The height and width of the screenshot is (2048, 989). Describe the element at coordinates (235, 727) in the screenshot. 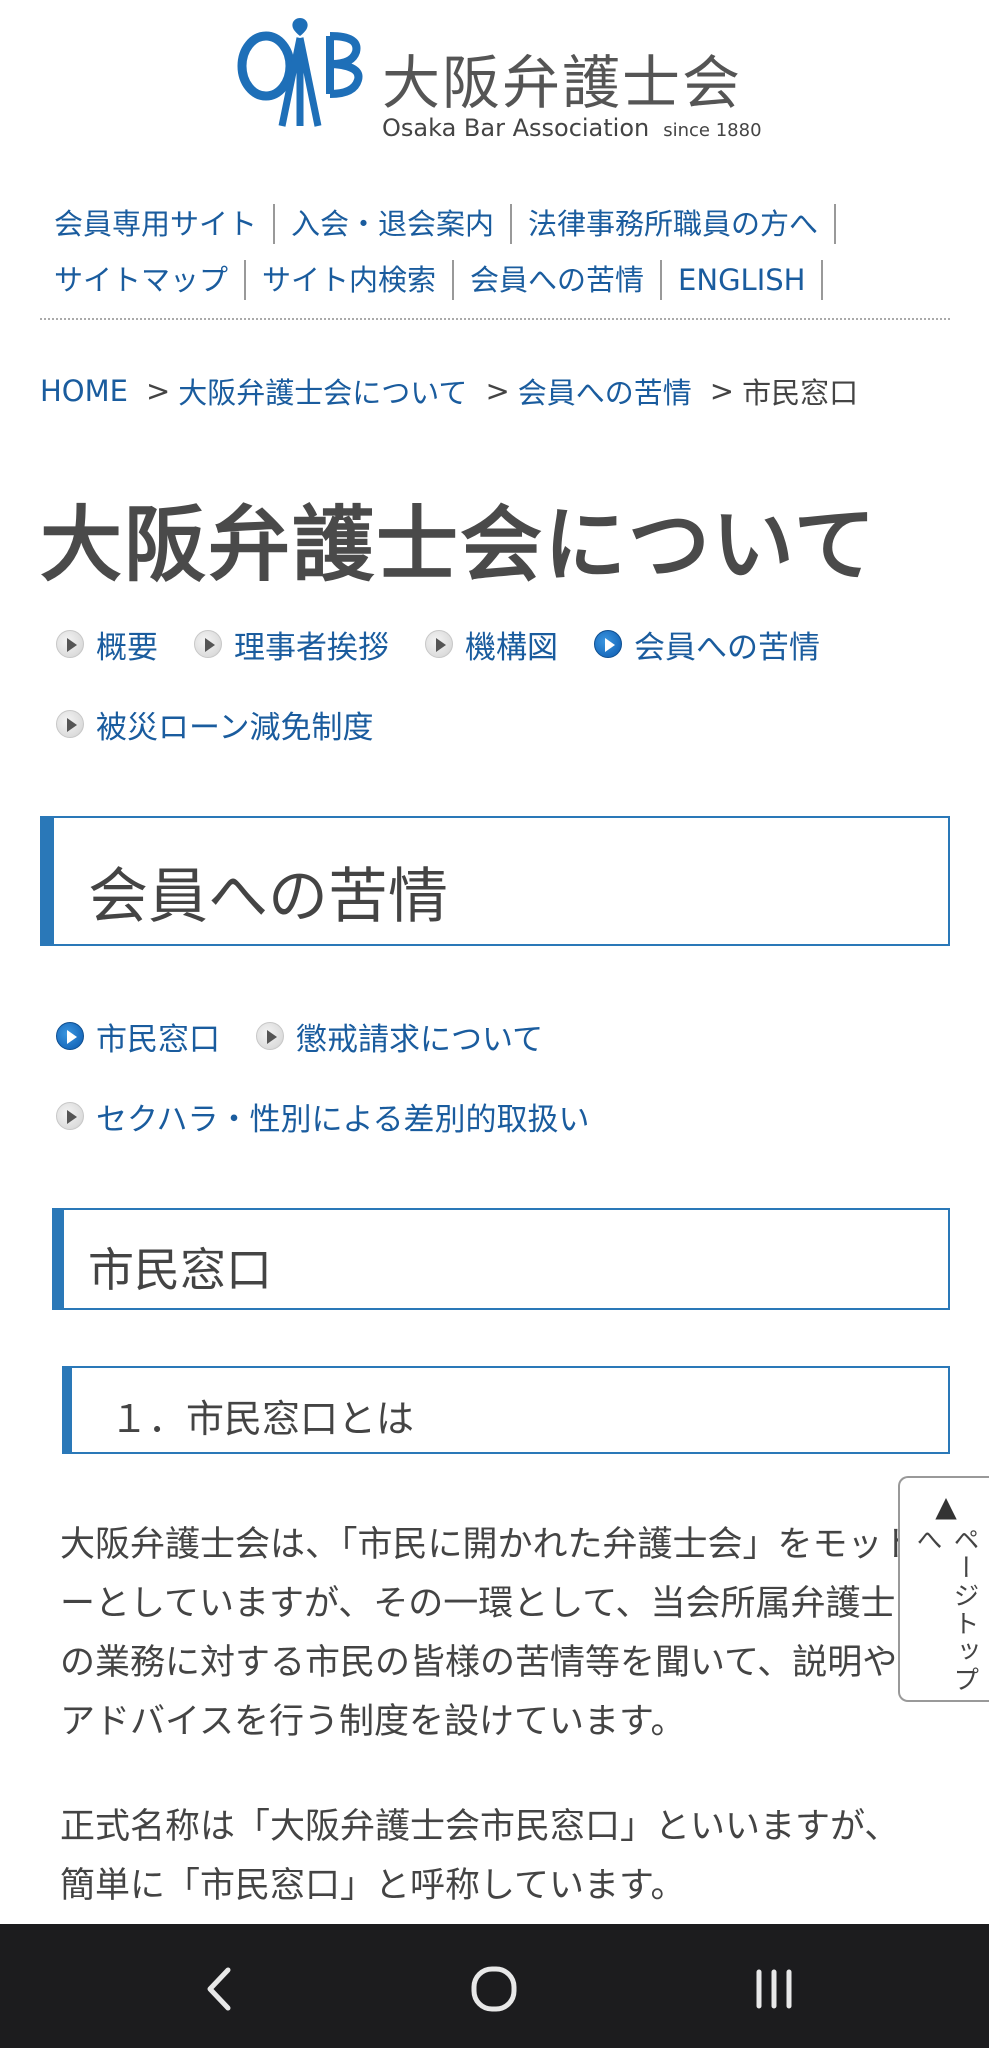

I see `subnav-label: 被災ローン減免制度` at that location.